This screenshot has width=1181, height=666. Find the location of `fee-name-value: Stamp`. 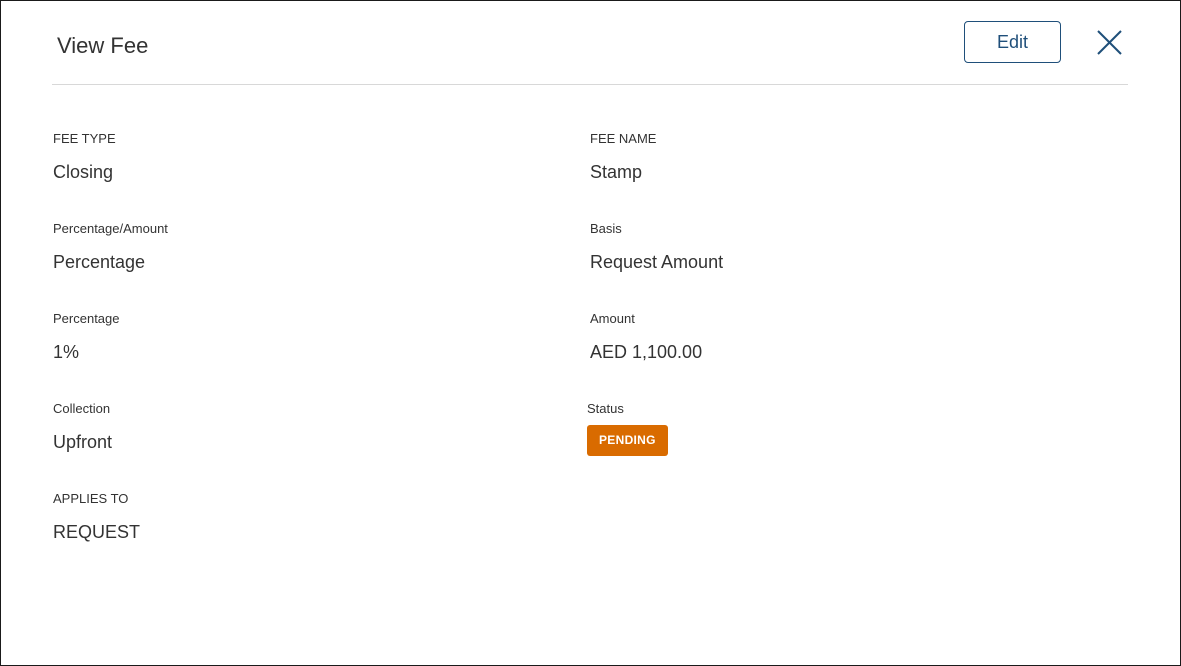

fee-name-value: Stamp is located at coordinates (616, 172).